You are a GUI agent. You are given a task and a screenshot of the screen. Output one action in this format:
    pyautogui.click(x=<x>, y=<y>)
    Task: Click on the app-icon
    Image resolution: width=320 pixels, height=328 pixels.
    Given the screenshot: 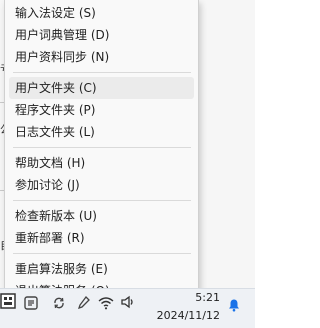 What is the action you would take?
    pyautogui.click(x=8, y=301)
    